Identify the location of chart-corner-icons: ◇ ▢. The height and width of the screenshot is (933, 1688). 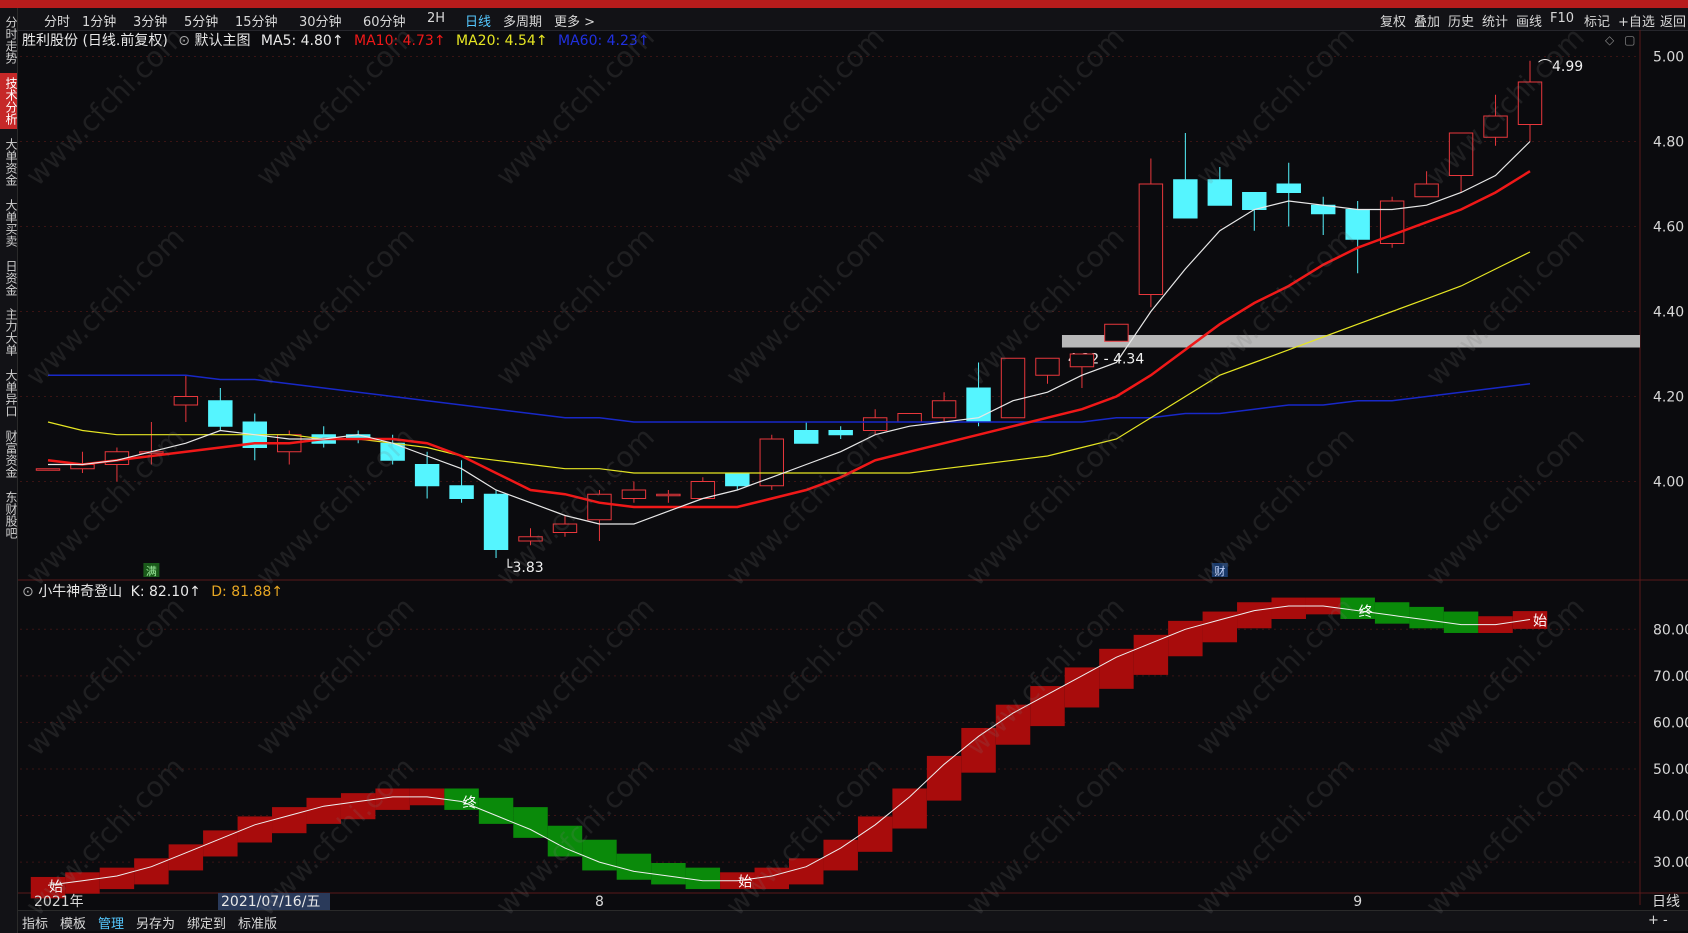
(1620, 40).